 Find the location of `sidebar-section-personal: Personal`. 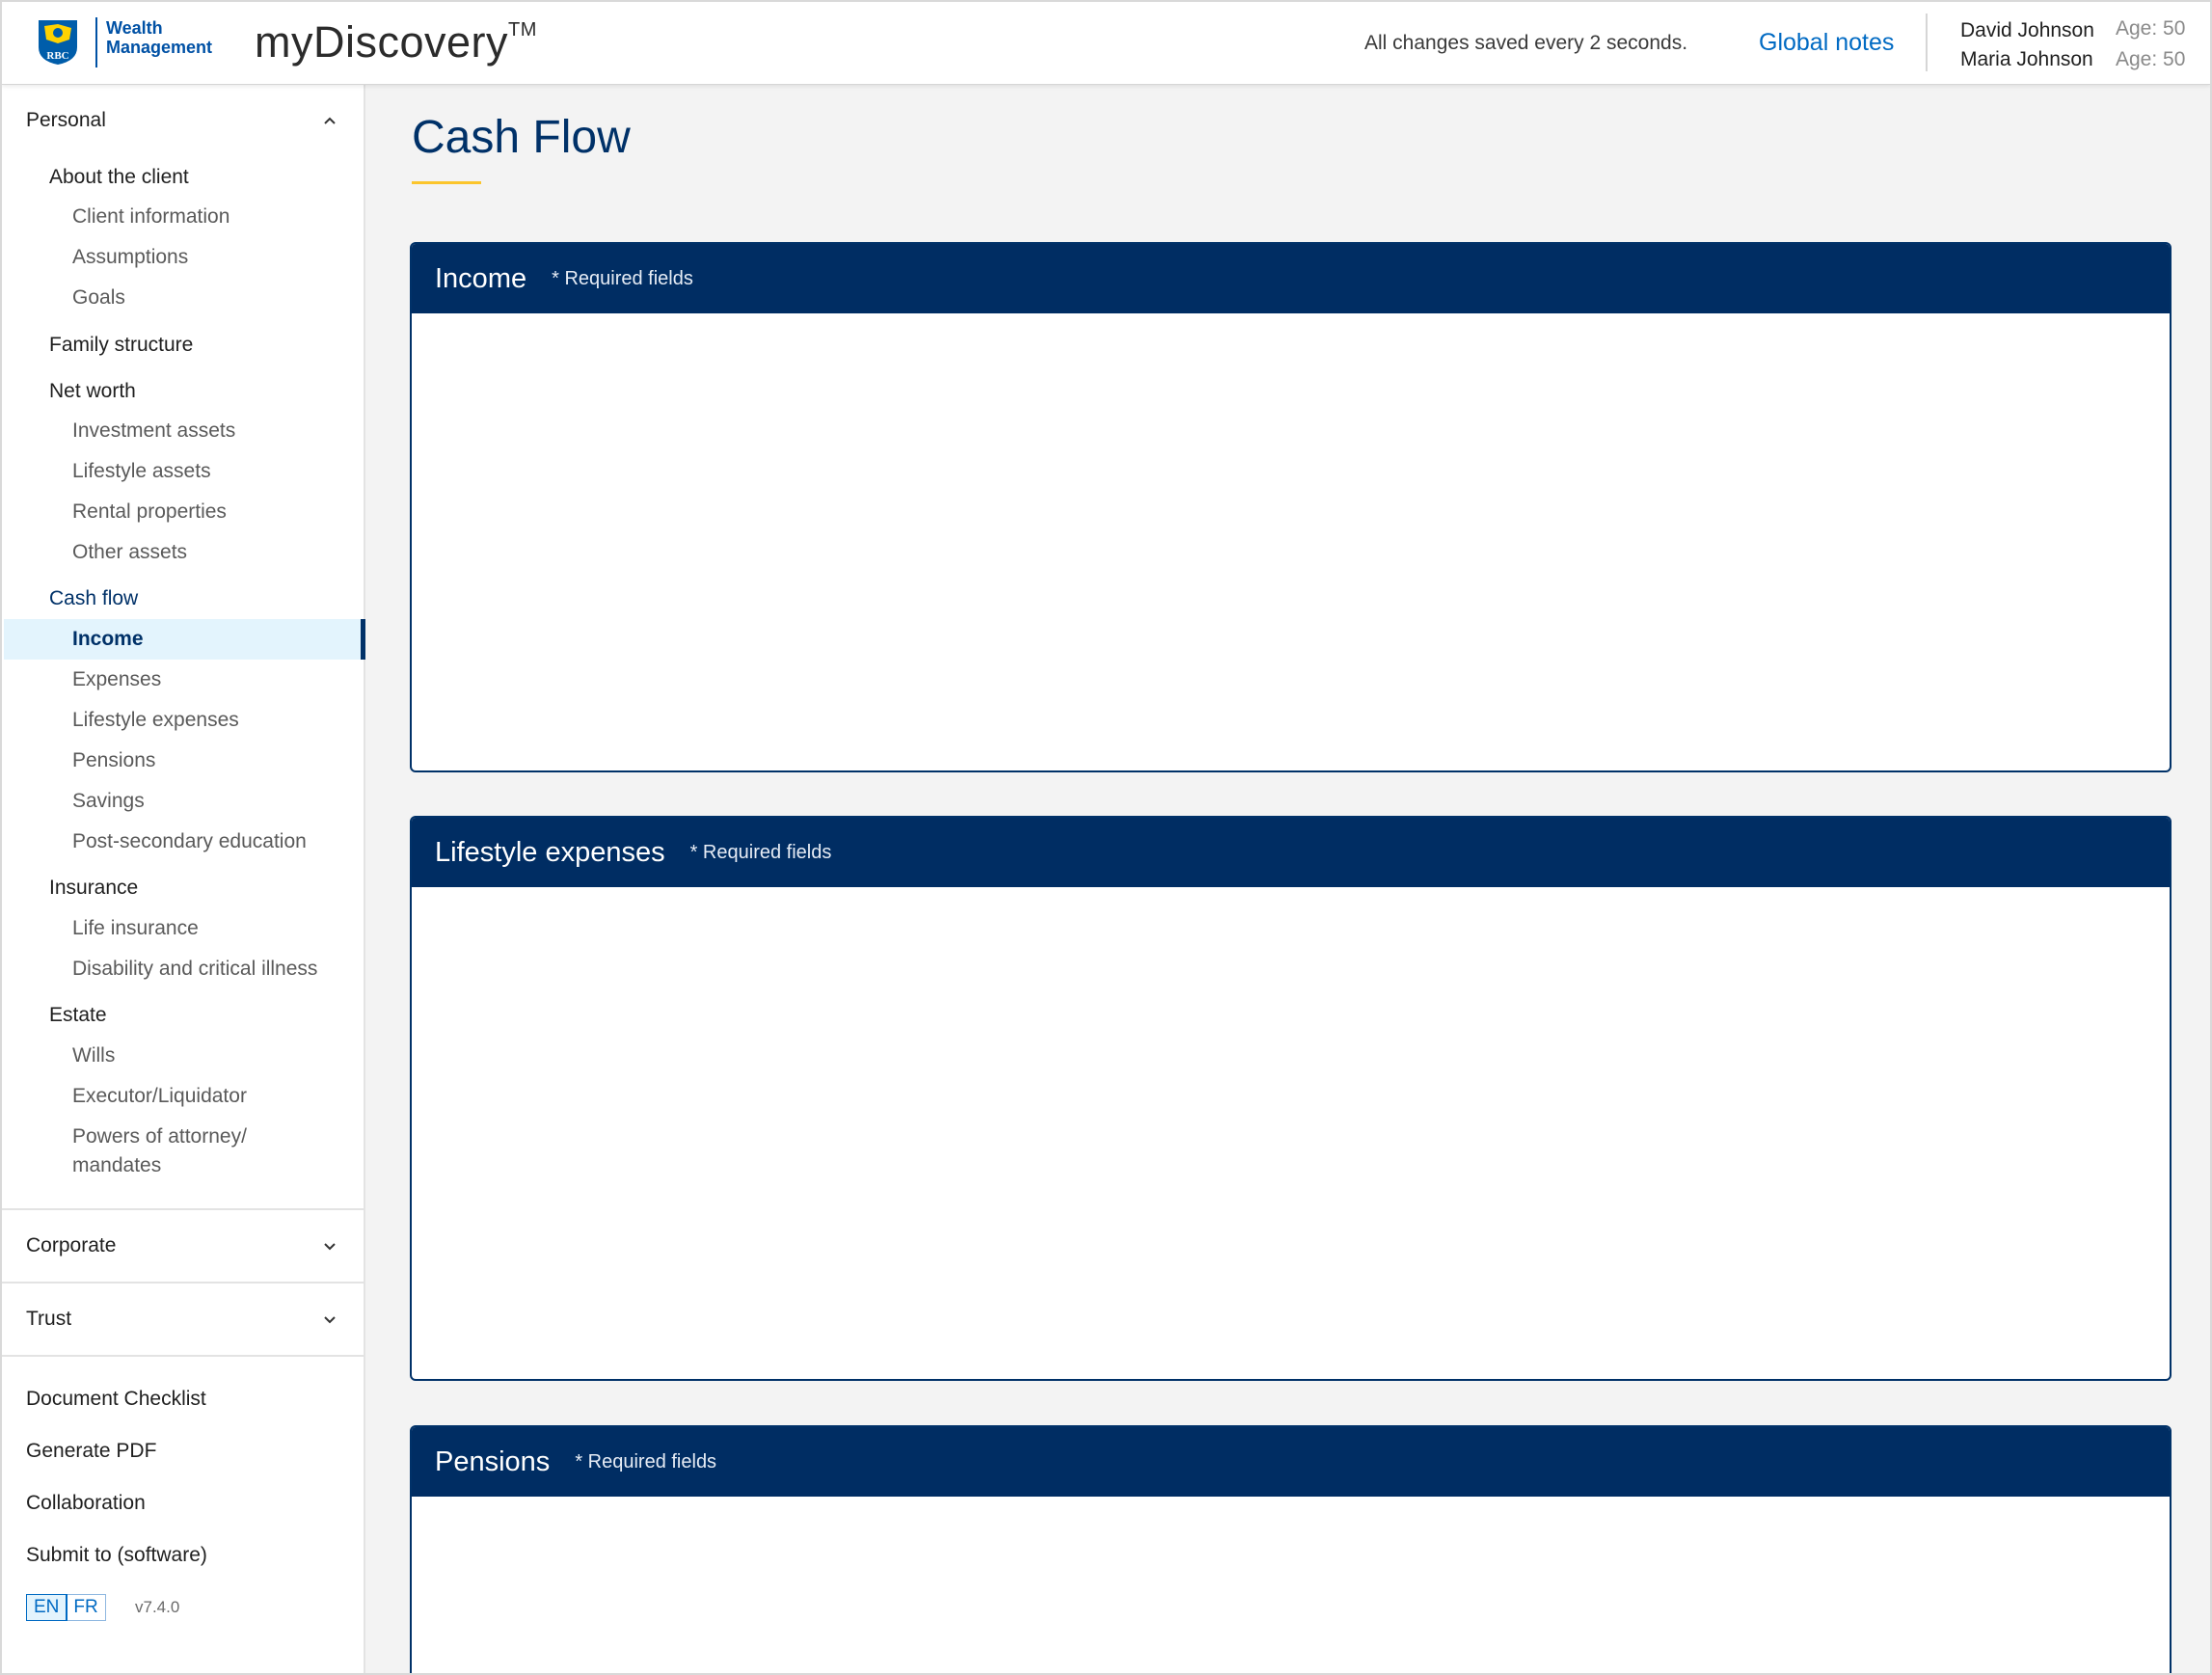

sidebar-section-personal: Personal is located at coordinates (66, 120).